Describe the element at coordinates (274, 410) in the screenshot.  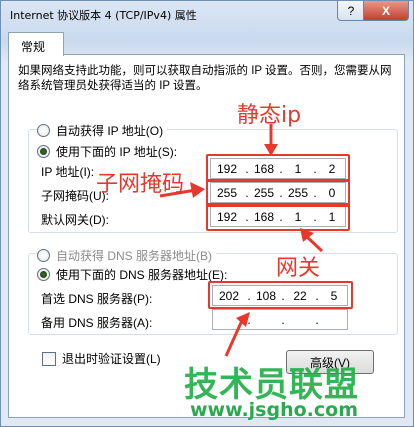
I see `watermark-url: www.jsgho.com` at that location.